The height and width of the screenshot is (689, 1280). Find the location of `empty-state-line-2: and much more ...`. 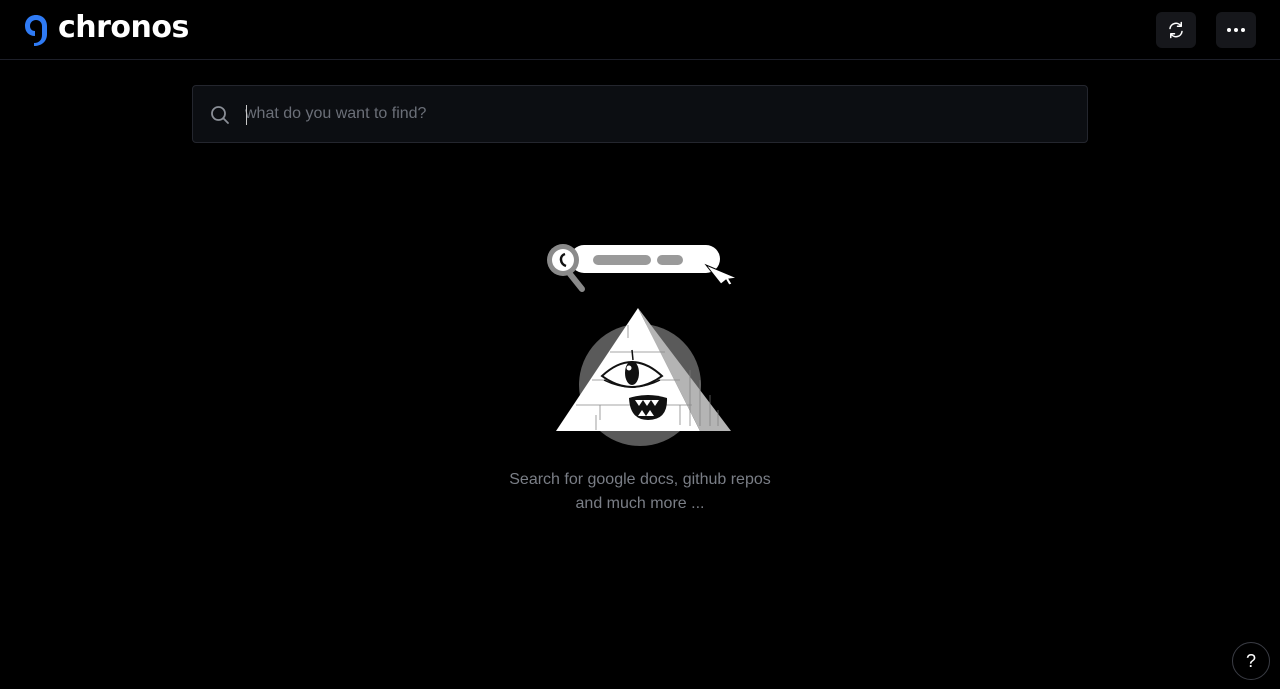

empty-state-line-2: and much more ... is located at coordinates (640, 503).